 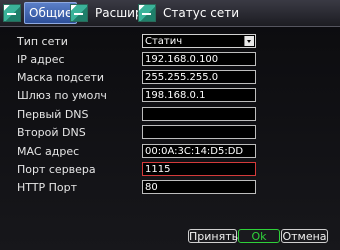 I want to click on mac-address-label: MAC адрес, so click(x=48, y=151).